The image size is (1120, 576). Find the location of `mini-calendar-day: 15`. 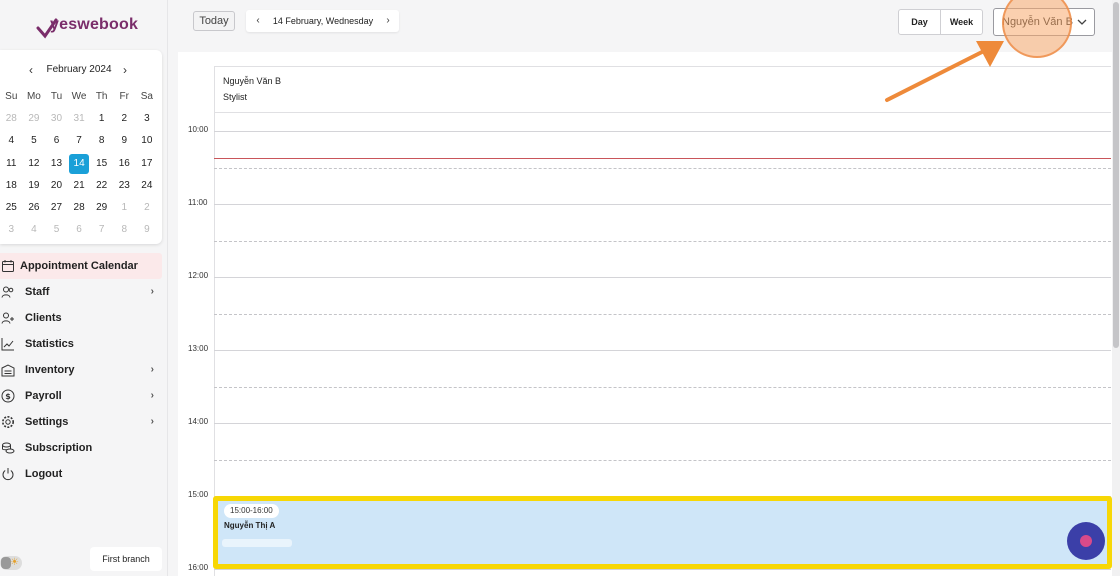

mini-calendar-day: 15 is located at coordinates (101, 164).